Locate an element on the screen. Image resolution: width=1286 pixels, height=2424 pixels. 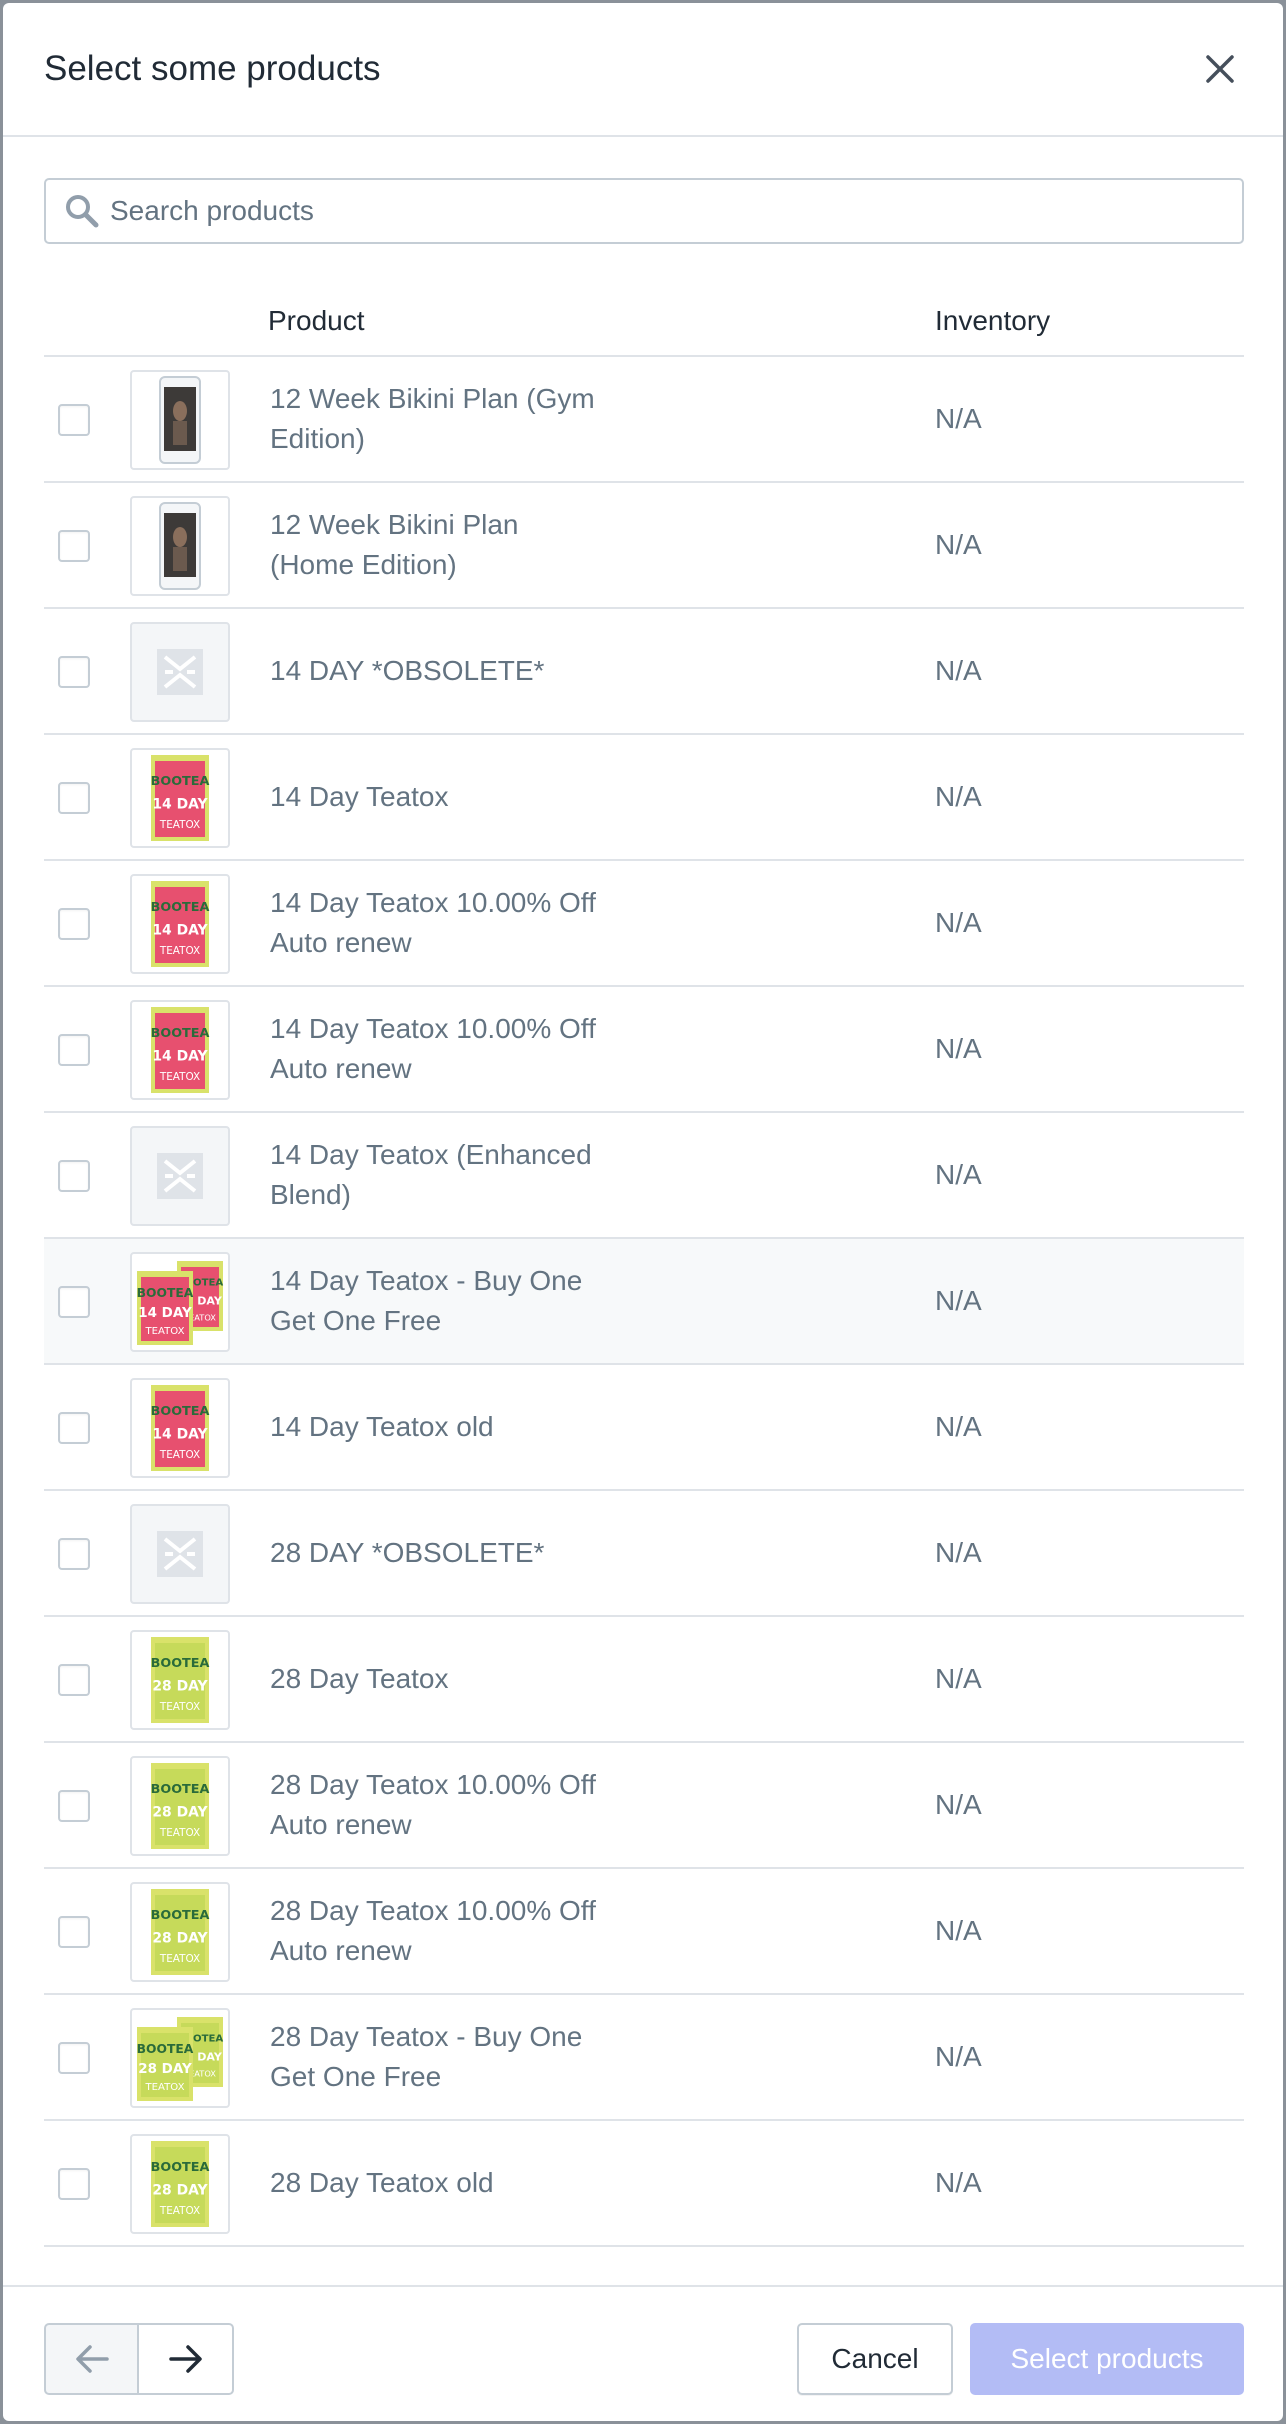
search-input is located at coordinates (676, 211).